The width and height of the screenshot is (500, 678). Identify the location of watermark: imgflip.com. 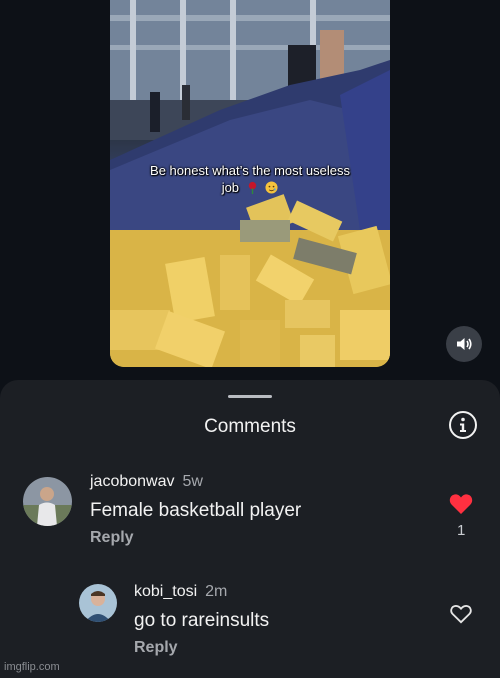
(32, 667).